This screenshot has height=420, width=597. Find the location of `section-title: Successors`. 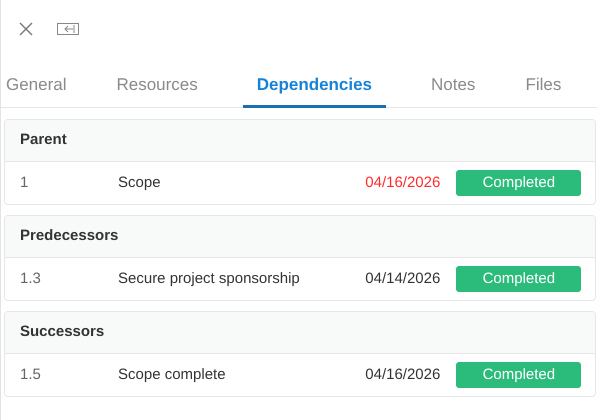

section-title: Successors is located at coordinates (62, 332).